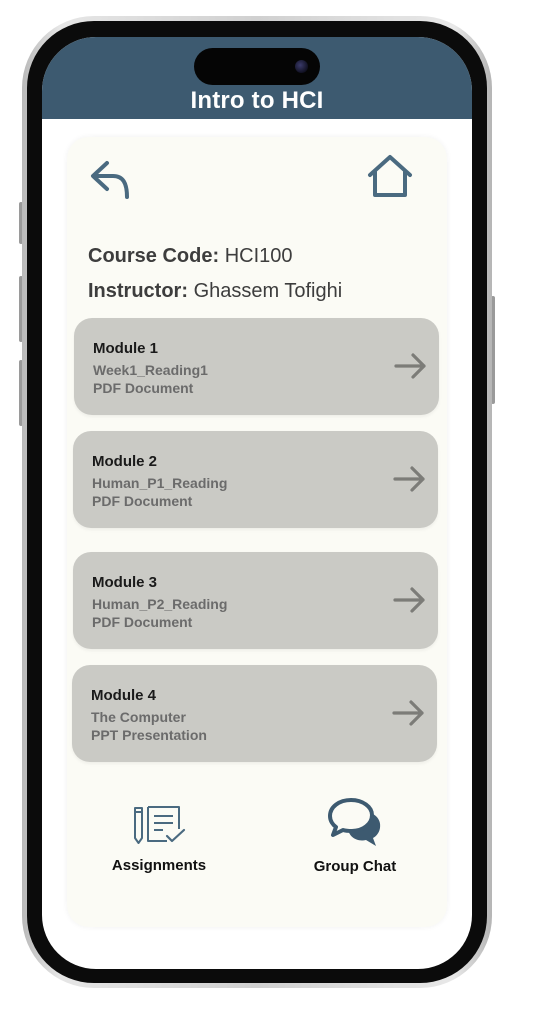 This screenshot has height=1022, width=537. What do you see at coordinates (160, 825) in the screenshot?
I see `assignments-icon` at bounding box center [160, 825].